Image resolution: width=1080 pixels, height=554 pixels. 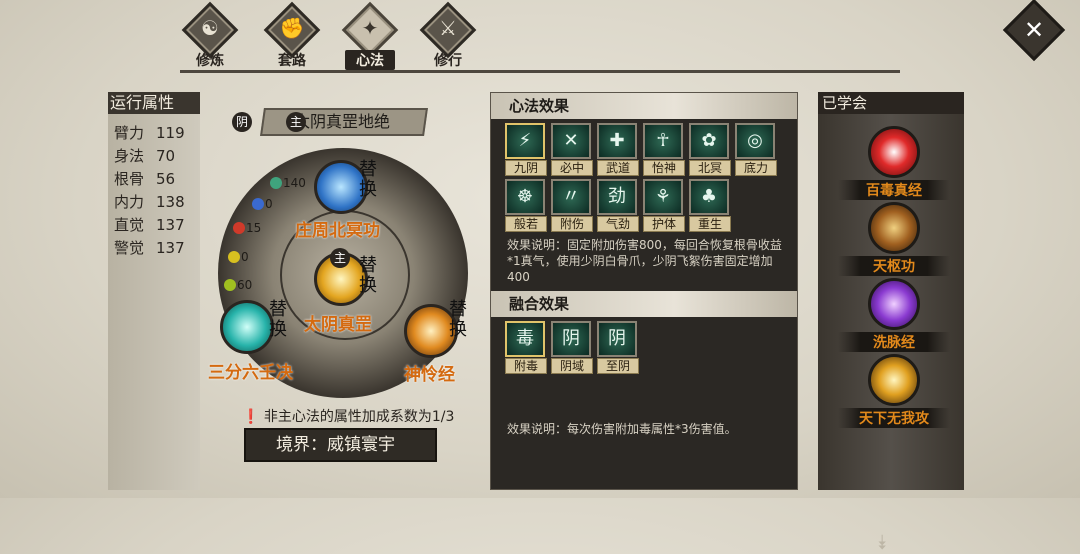 I want to click on method-name: 三分六壬决, so click(x=250, y=373).